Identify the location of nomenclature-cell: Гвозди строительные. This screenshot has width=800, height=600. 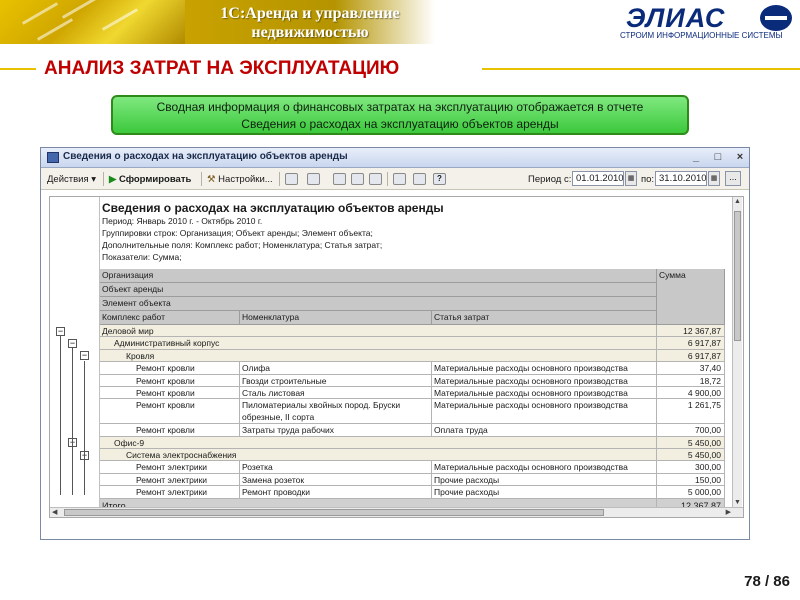
(336, 380).